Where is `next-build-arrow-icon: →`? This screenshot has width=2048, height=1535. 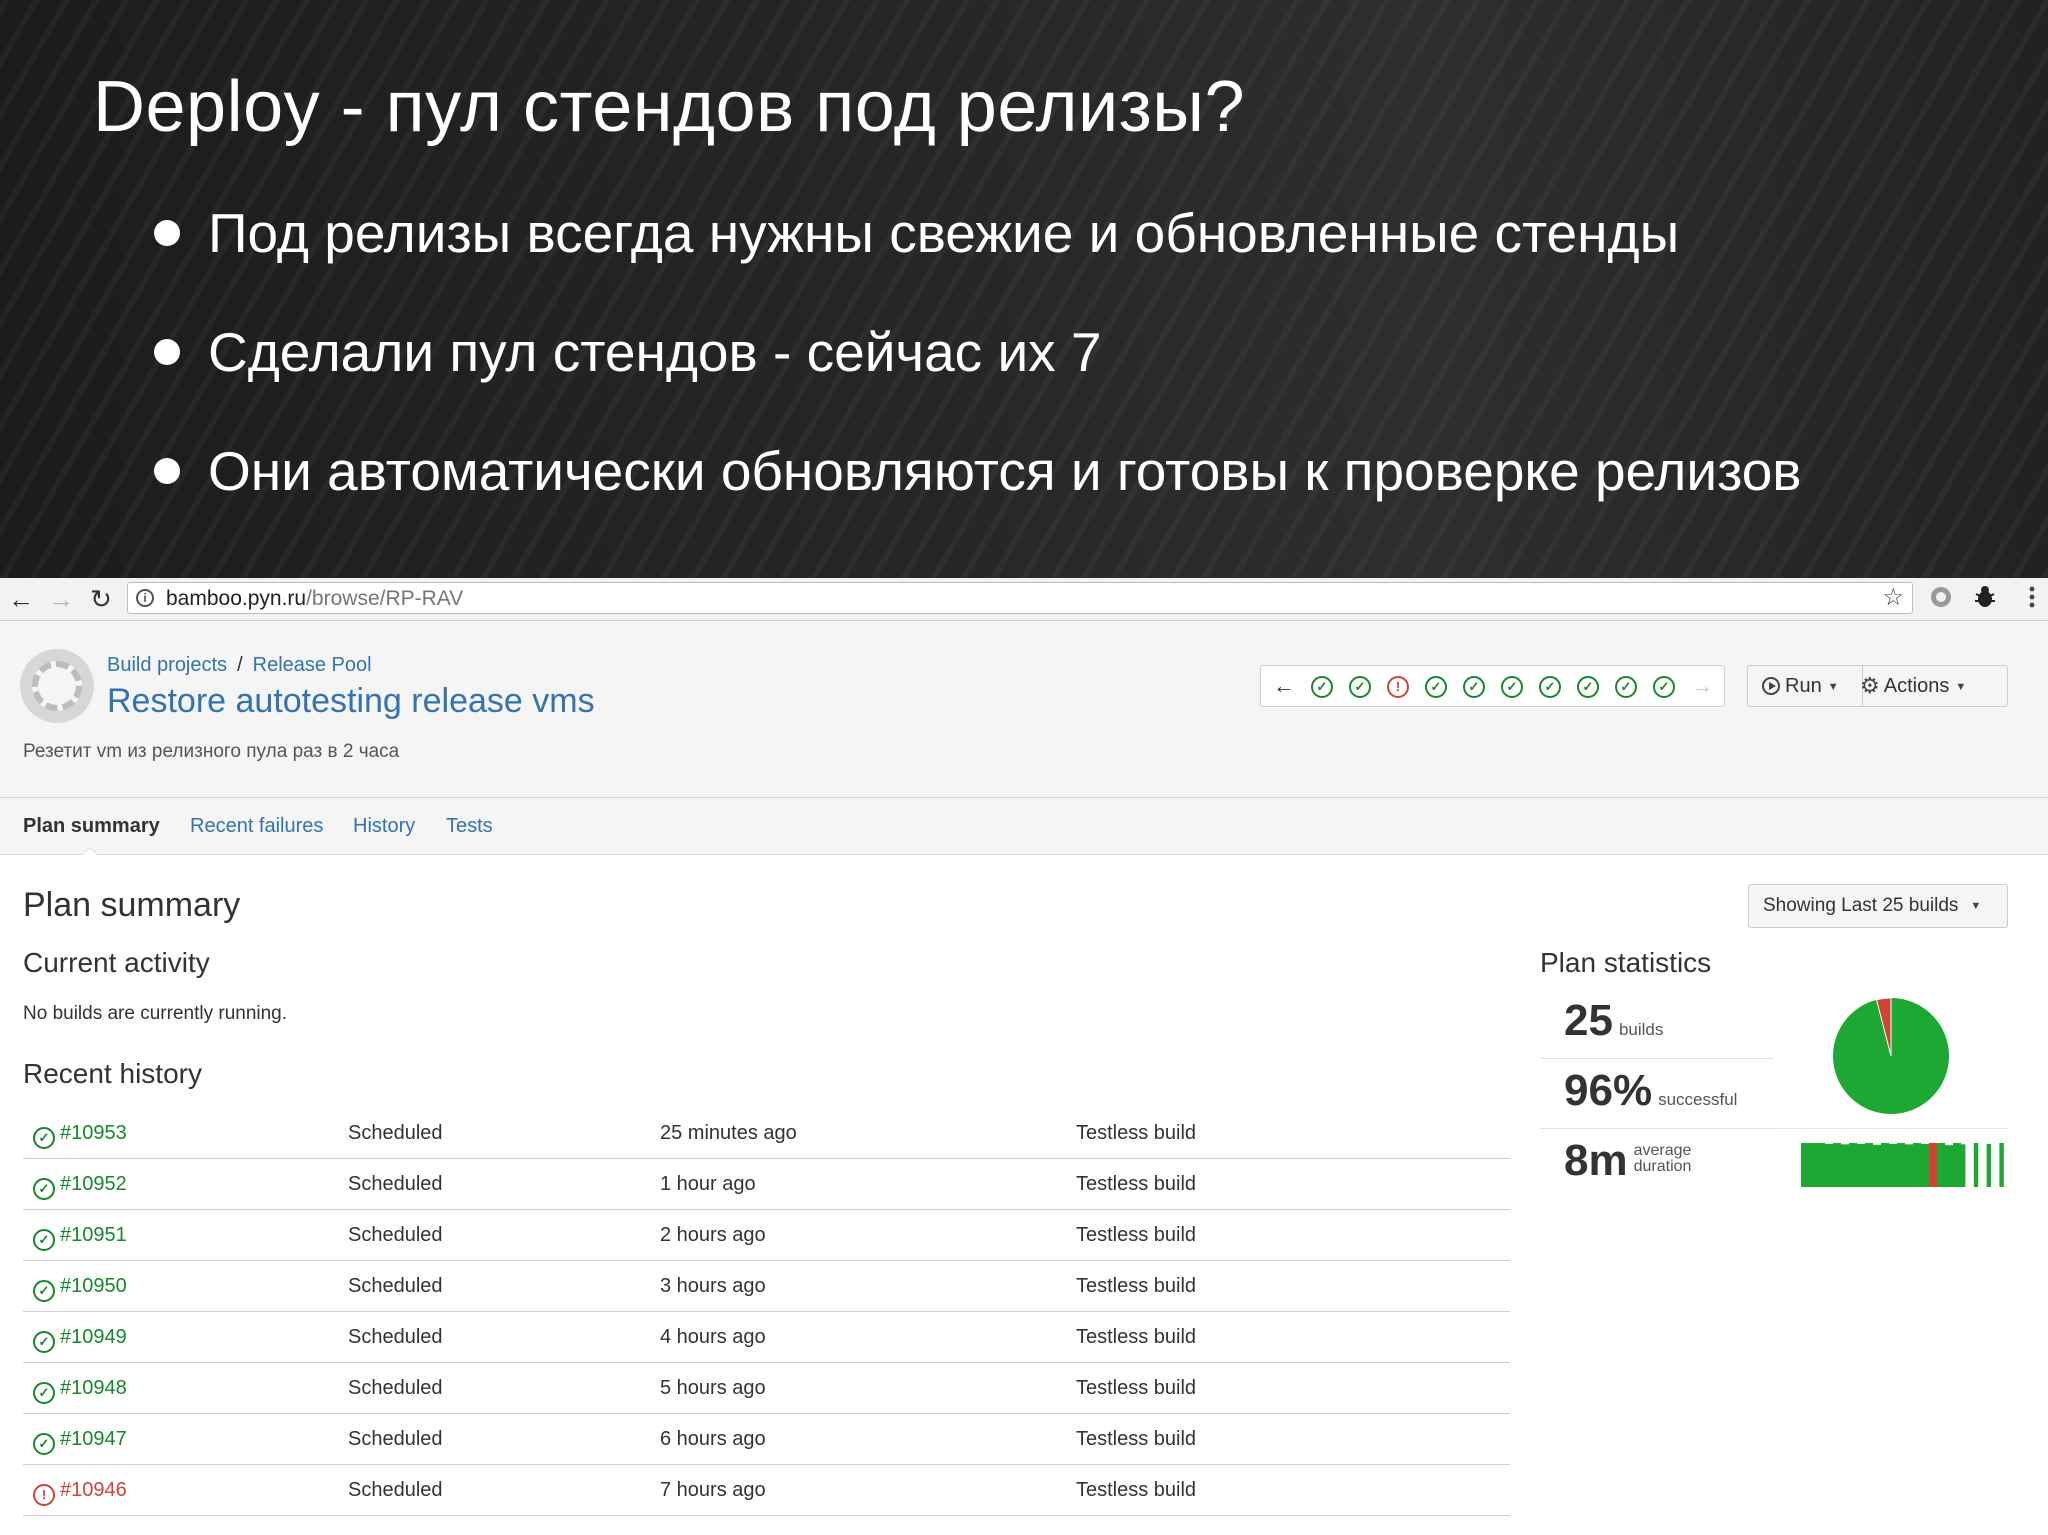
next-build-arrow-icon: → is located at coordinates (1702, 685).